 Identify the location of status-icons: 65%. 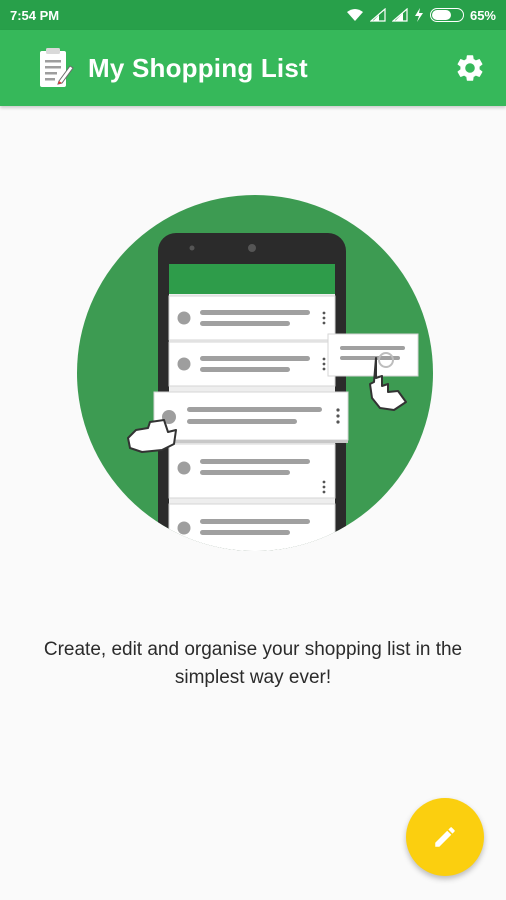
(421, 15).